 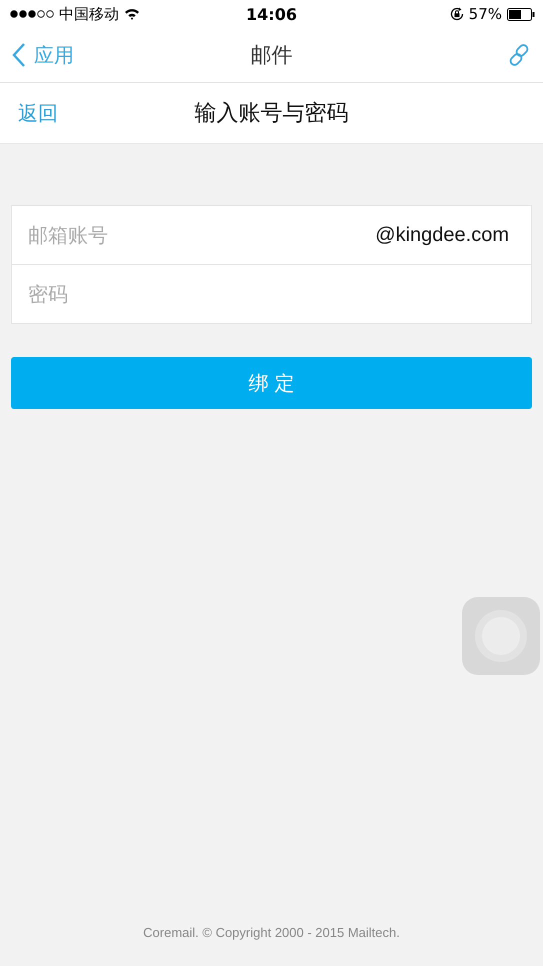 What do you see at coordinates (271, 383) in the screenshot?
I see `bind-button: 绑 定` at bounding box center [271, 383].